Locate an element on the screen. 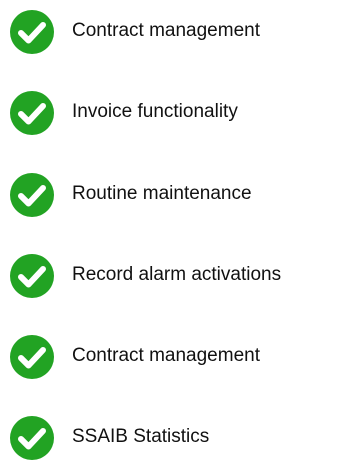 Image resolution: width=346 pixels, height=462 pixels. feature-item-ssaib-statistics: SSAIB Statistics is located at coordinates (177, 438).